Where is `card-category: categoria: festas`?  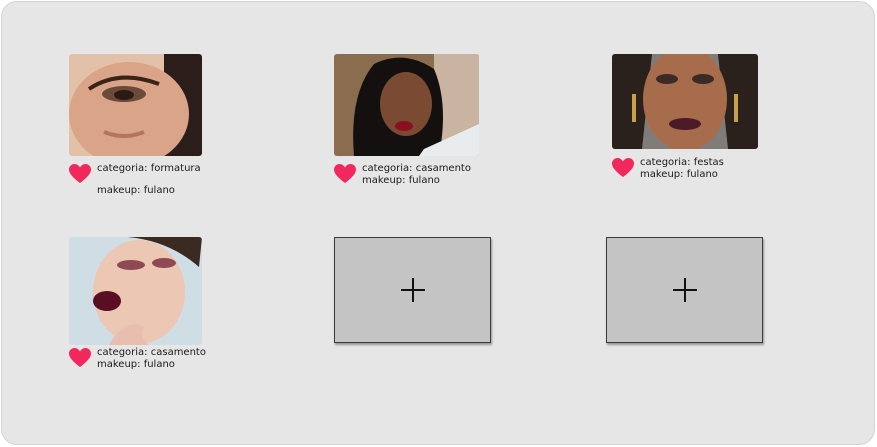 card-category: categoria: festas is located at coordinates (682, 162).